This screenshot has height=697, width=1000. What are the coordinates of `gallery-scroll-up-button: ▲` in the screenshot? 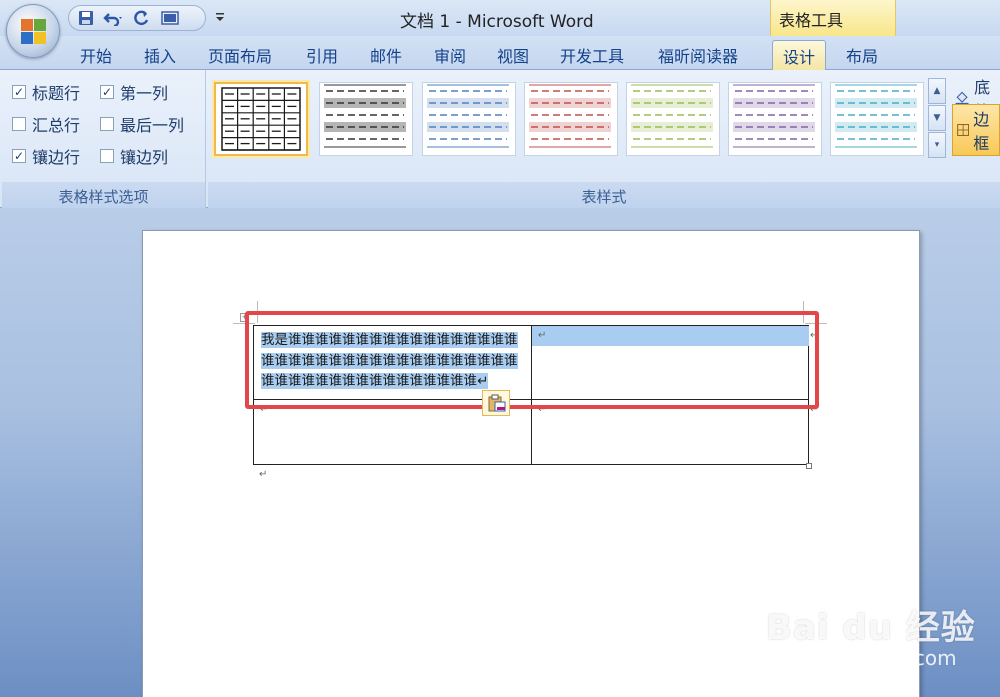 It's located at (937, 91).